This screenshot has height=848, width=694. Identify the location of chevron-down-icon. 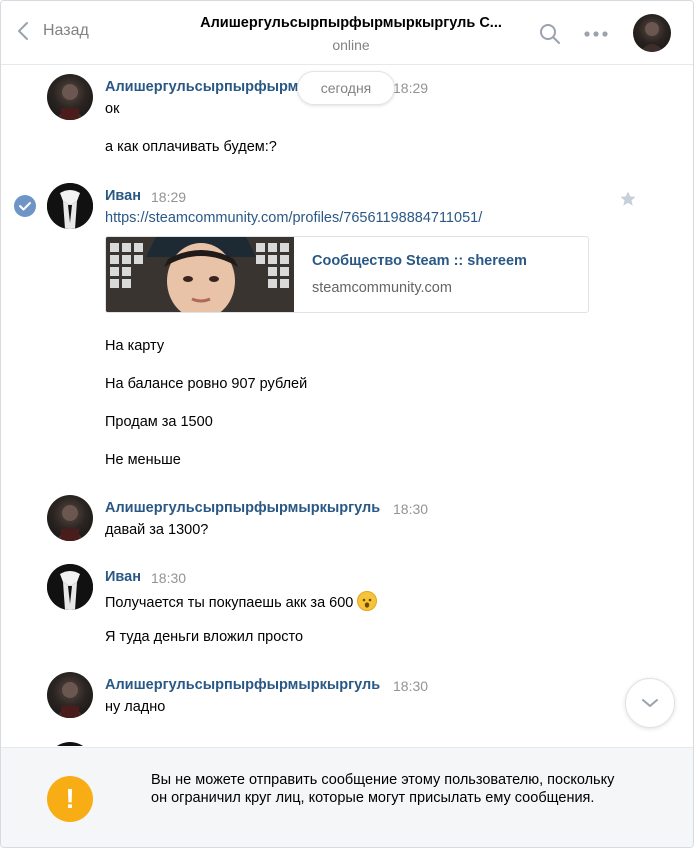
(650, 703).